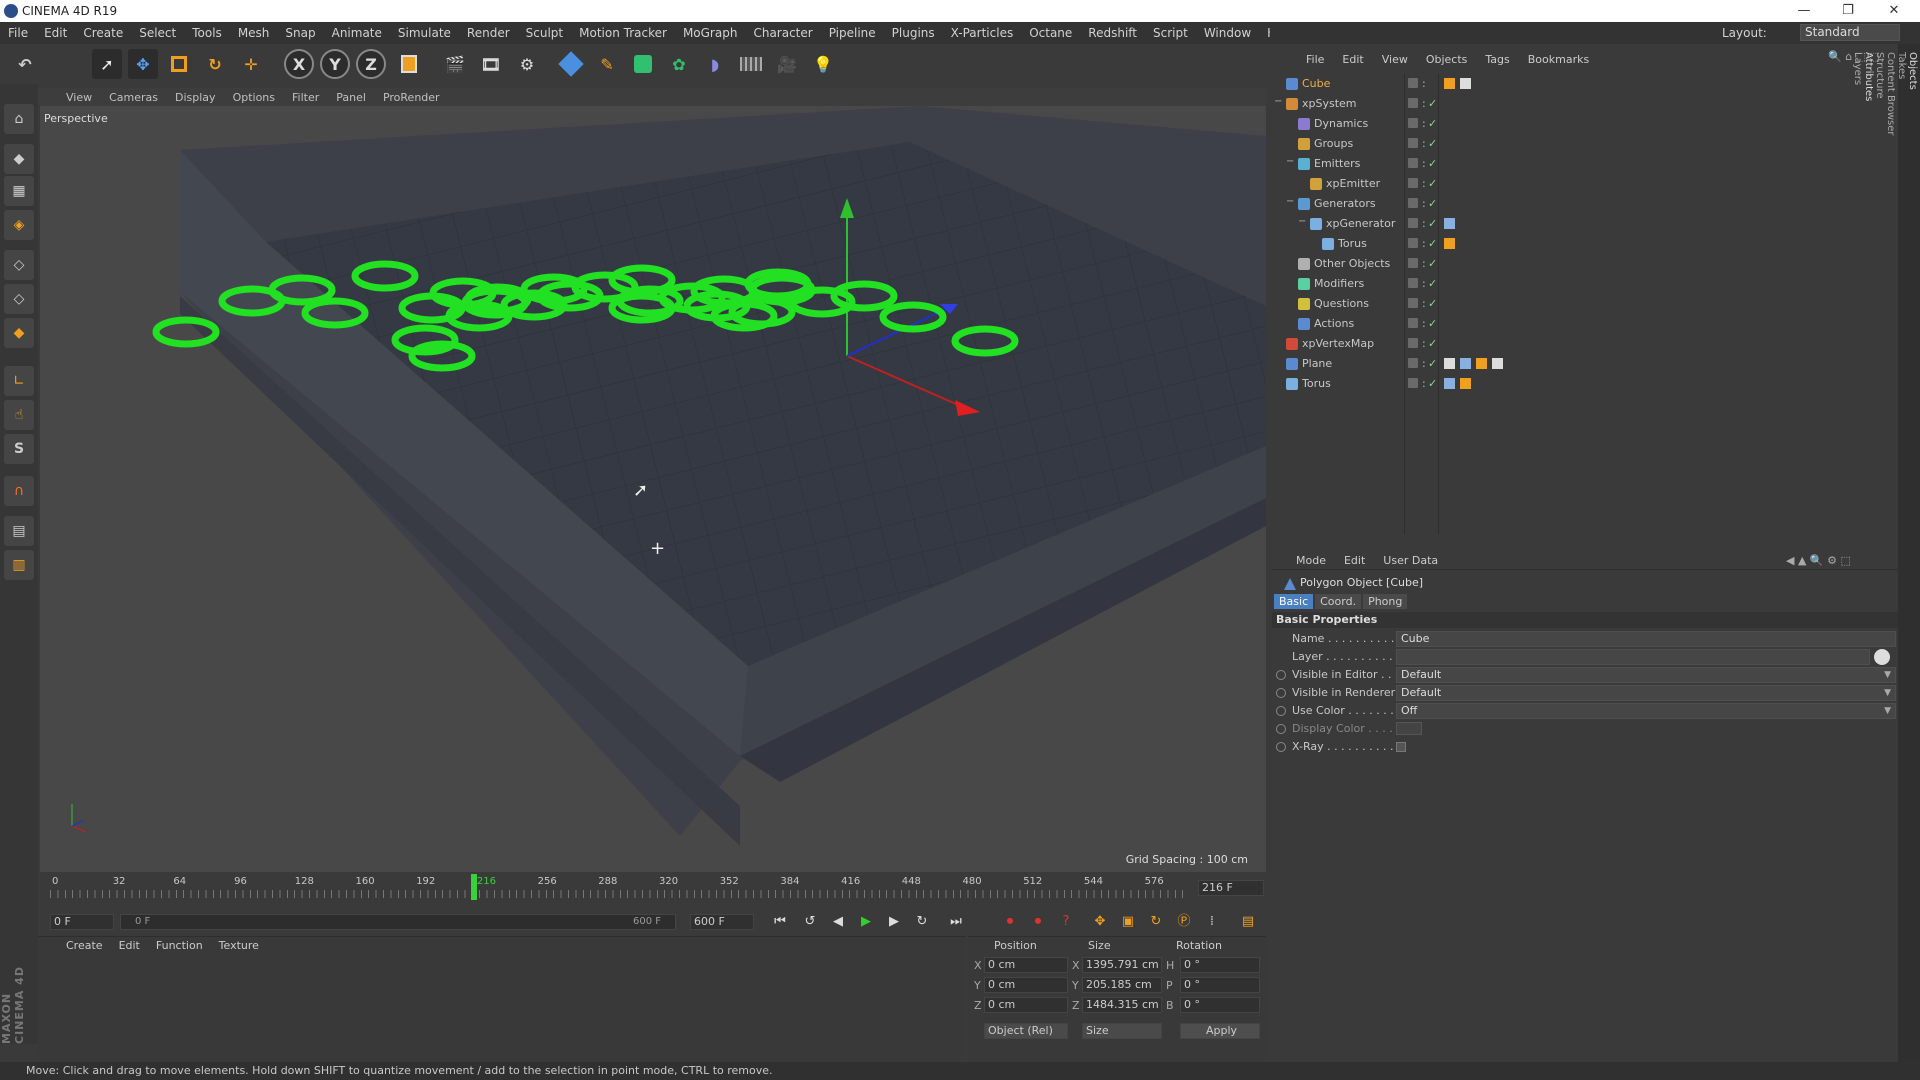 This screenshot has height=1080, width=1920. I want to click on object-row: − Emitters: ✓, so click(1585, 164).